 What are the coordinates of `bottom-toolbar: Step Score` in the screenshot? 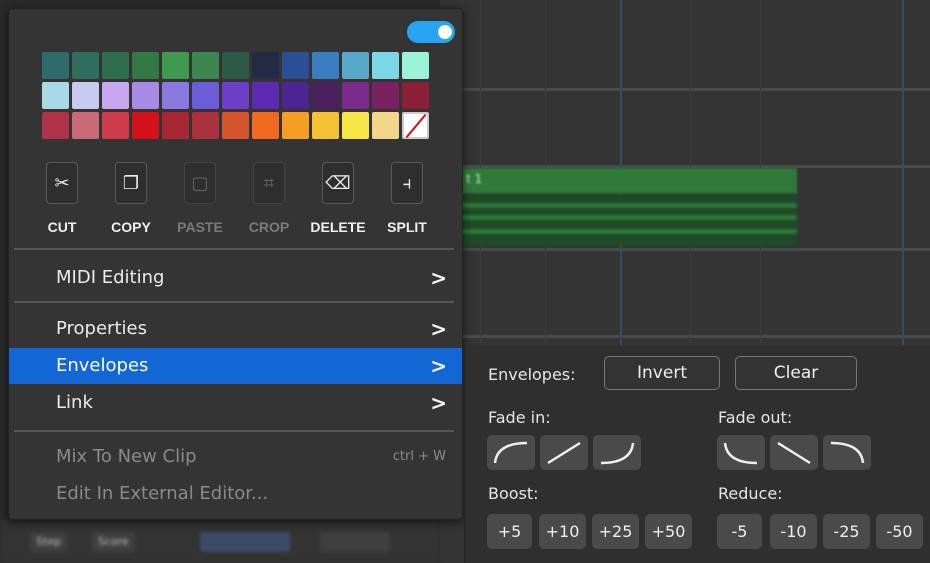 It's located at (220, 541).